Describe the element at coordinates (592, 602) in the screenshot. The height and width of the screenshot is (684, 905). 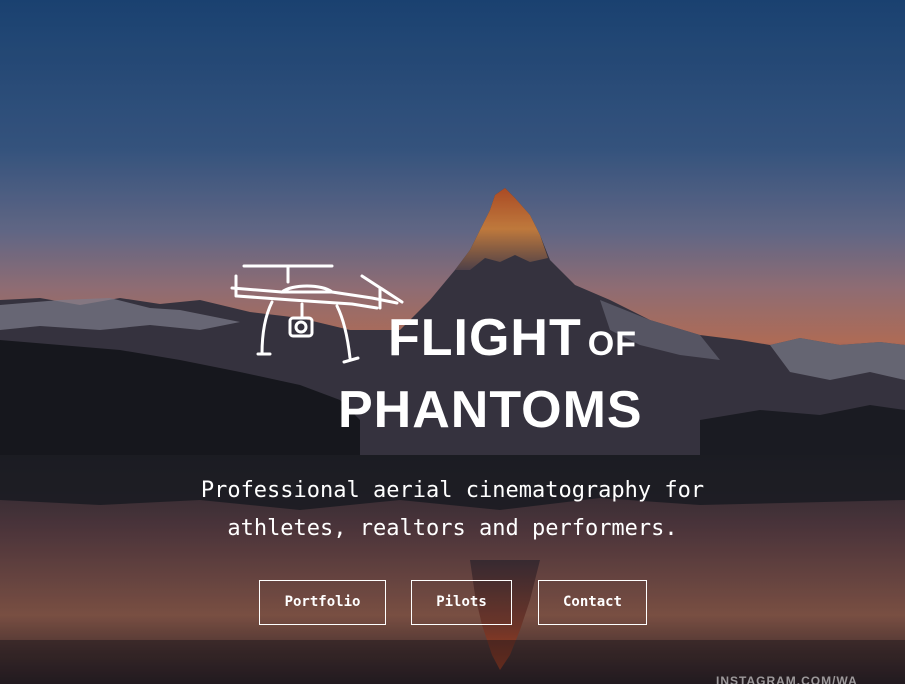
I see `contact-button: Contact` at that location.